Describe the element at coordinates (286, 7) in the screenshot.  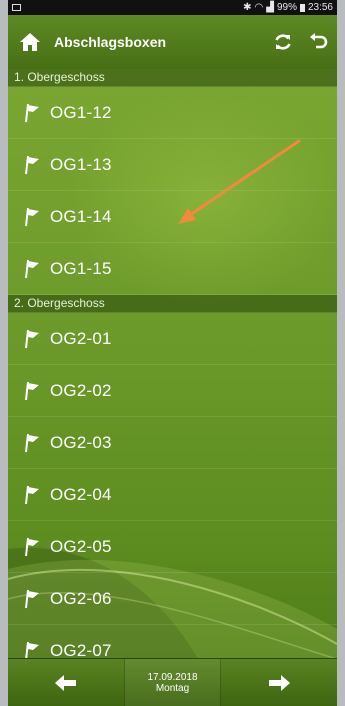
I see `battery-percent: 99%` at that location.